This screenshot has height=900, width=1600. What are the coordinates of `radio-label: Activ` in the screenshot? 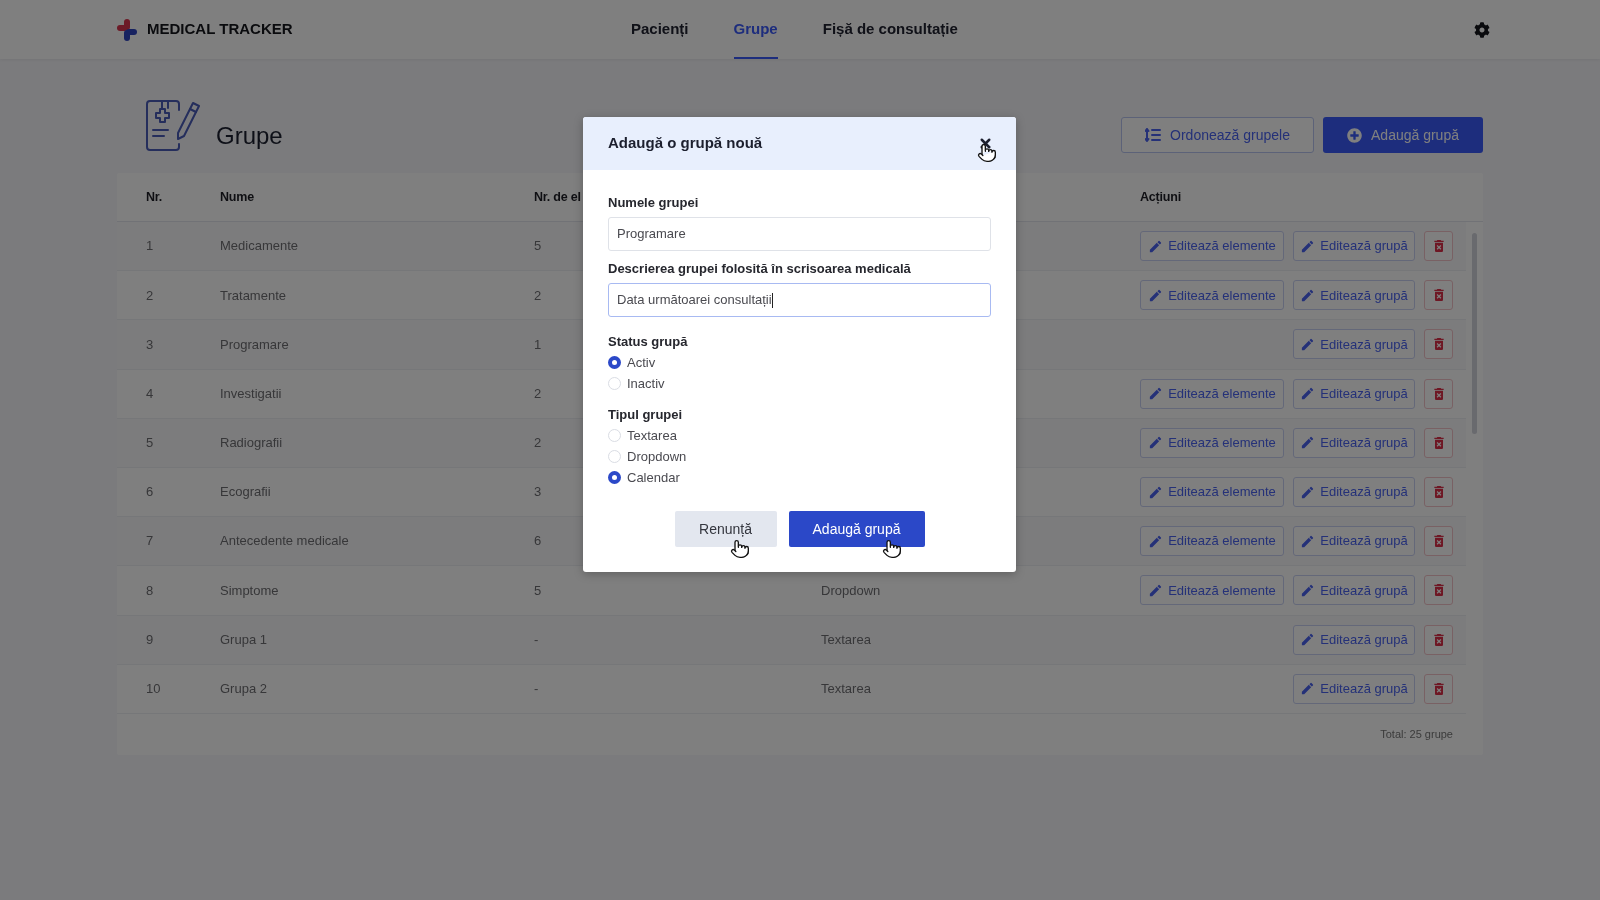 It's located at (641, 362).